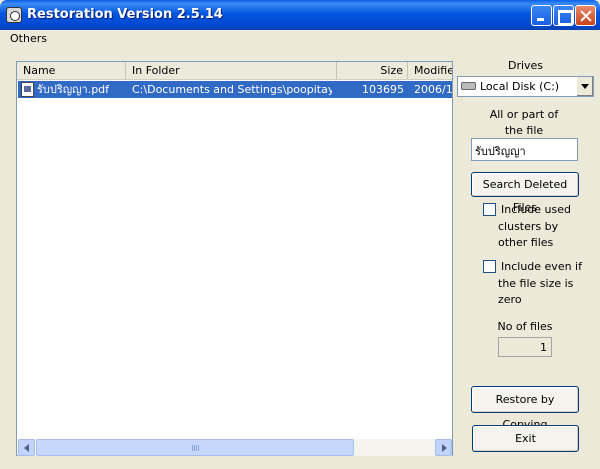  Describe the element at coordinates (125, 14) in the screenshot. I see `window-title: Restoration Version 2.5.14` at that location.